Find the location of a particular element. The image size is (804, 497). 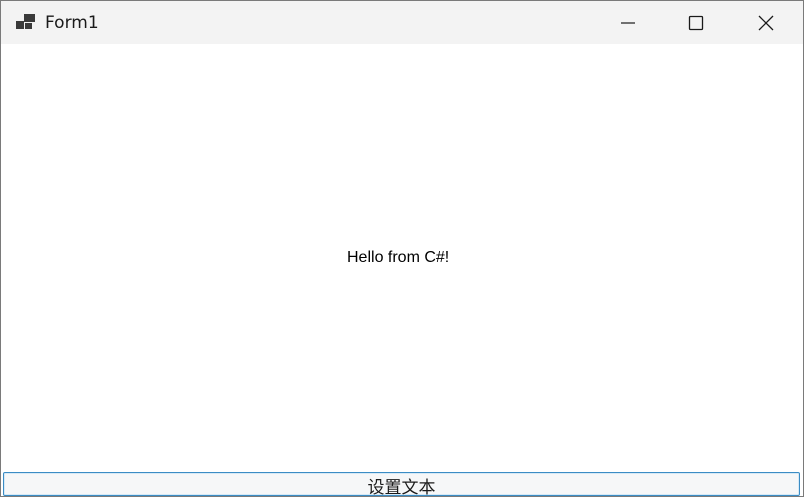

minimize-button is located at coordinates (628, 22).